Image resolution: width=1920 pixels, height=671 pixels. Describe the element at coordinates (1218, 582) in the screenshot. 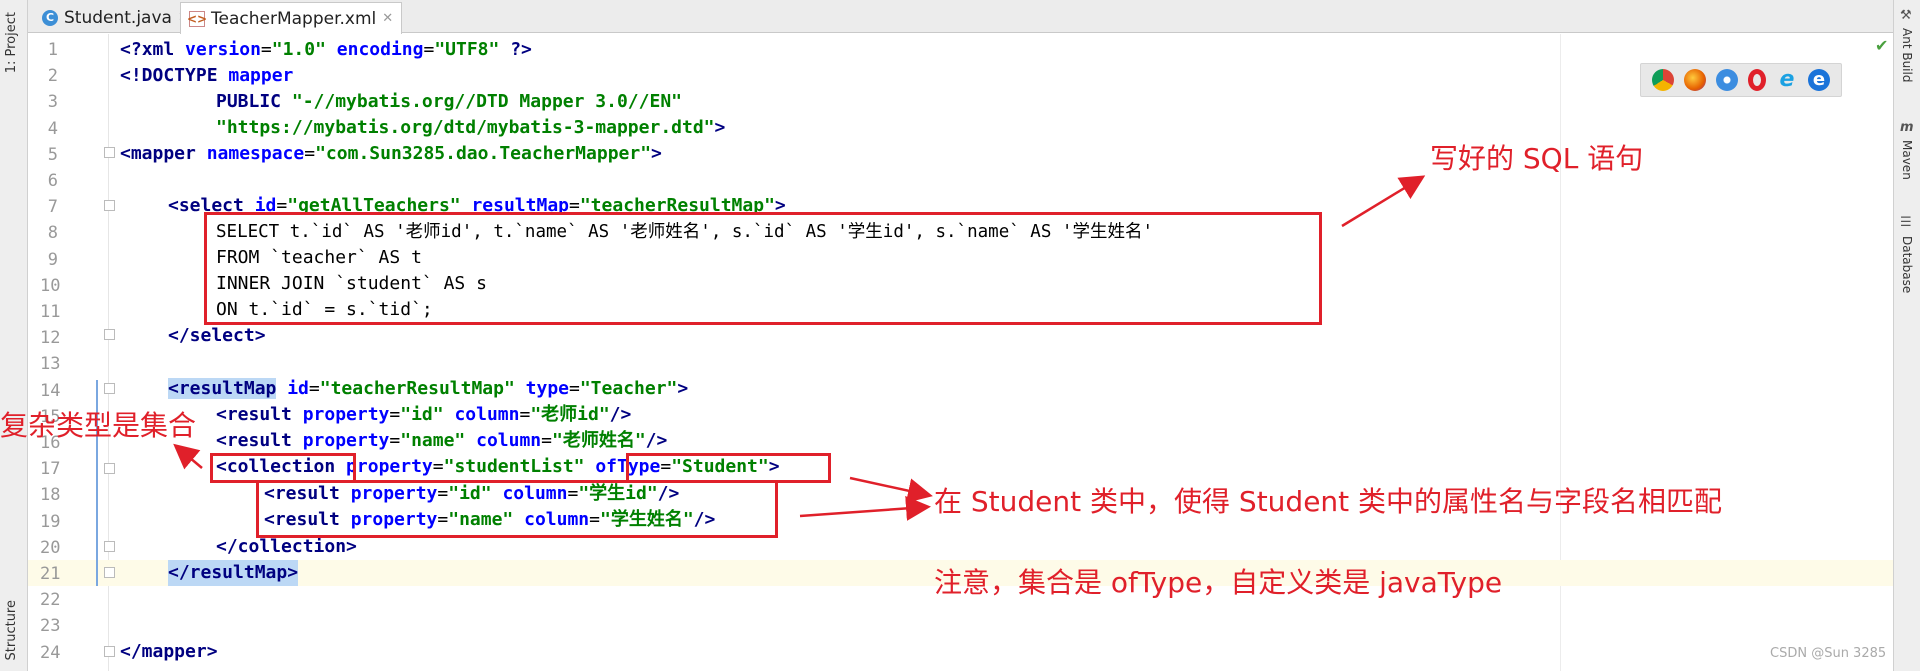

I see `annotation-note: 注意，集合是 ofType，自定义类是 javaType` at that location.